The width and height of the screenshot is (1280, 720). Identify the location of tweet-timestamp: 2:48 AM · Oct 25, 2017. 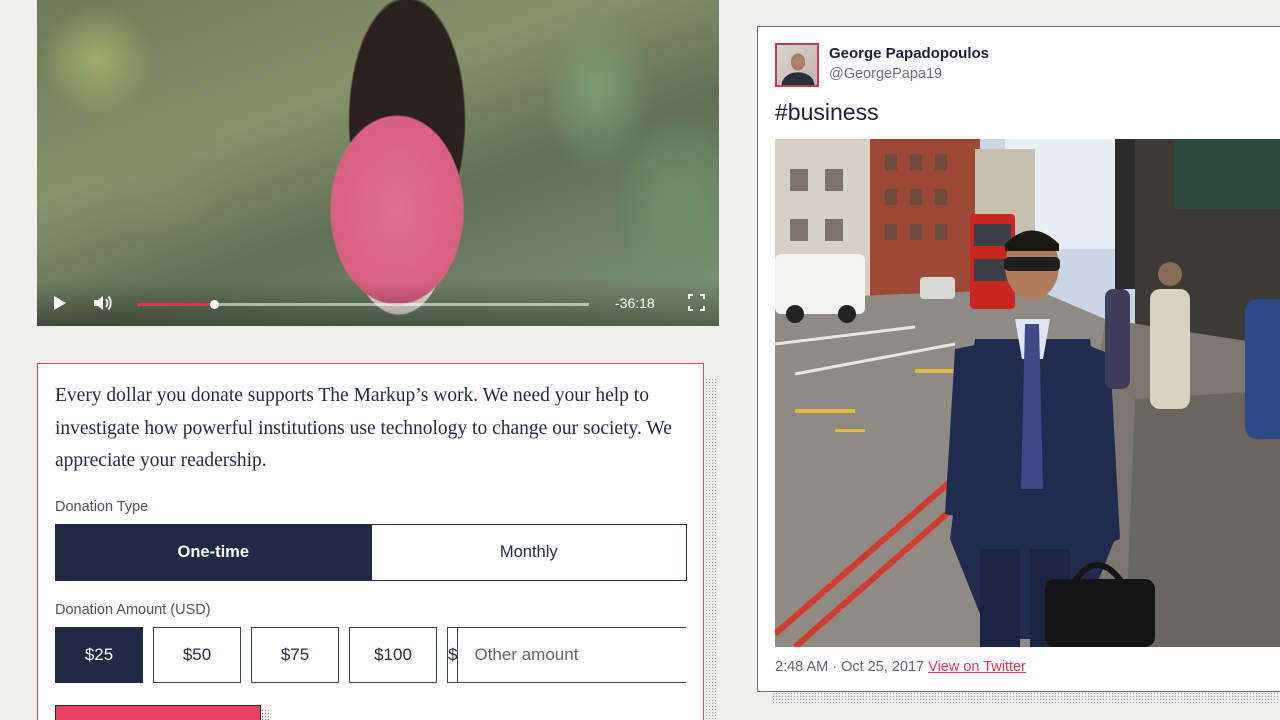
(852, 667).